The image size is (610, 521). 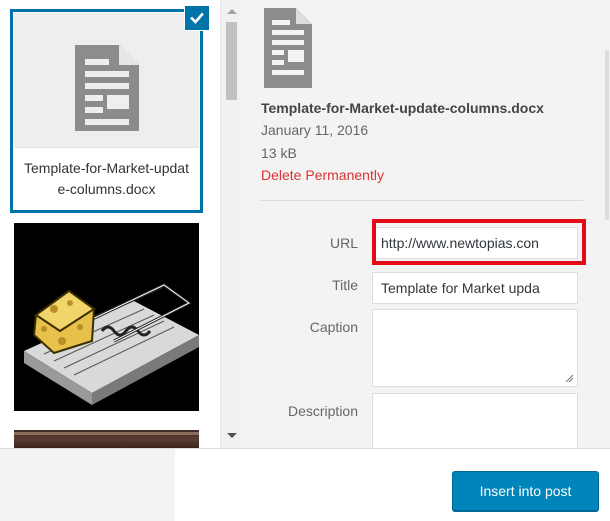 I want to click on url-label: URL, so click(x=343, y=243).